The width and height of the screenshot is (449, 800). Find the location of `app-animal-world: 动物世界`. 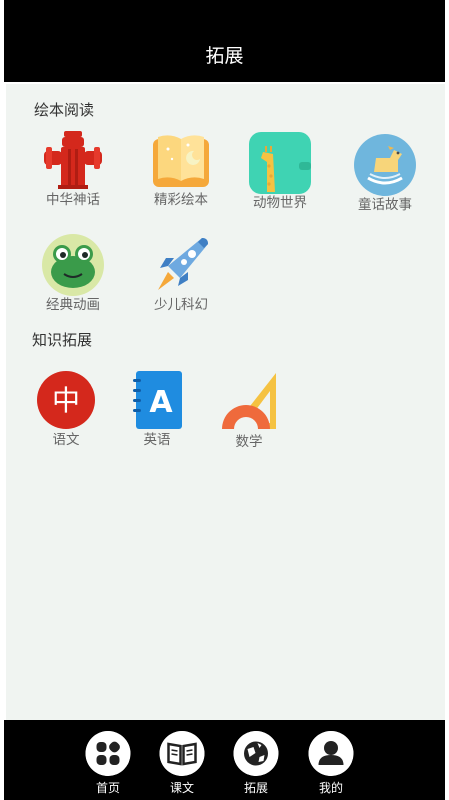

app-animal-world: 动物世界 is located at coordinates (280, 177).